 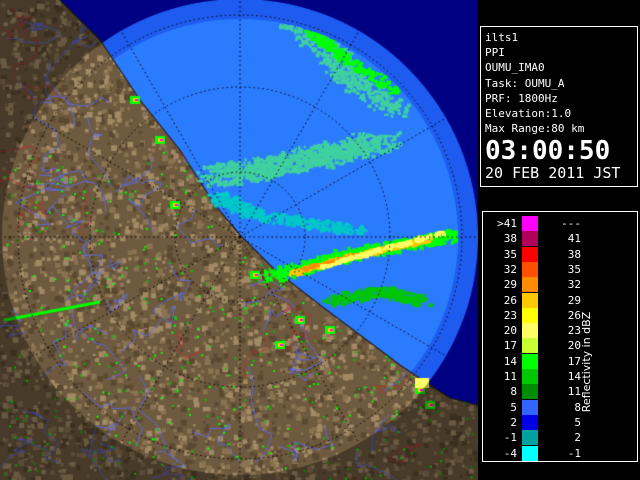 I want to click on max-range-label: Max Range:80 km, so click(x=535, y=129).